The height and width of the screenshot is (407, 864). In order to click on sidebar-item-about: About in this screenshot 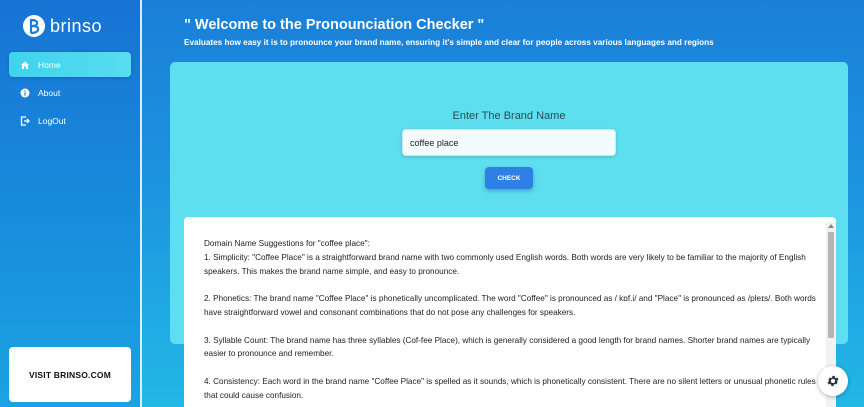, I will do `click(70, 92)`.